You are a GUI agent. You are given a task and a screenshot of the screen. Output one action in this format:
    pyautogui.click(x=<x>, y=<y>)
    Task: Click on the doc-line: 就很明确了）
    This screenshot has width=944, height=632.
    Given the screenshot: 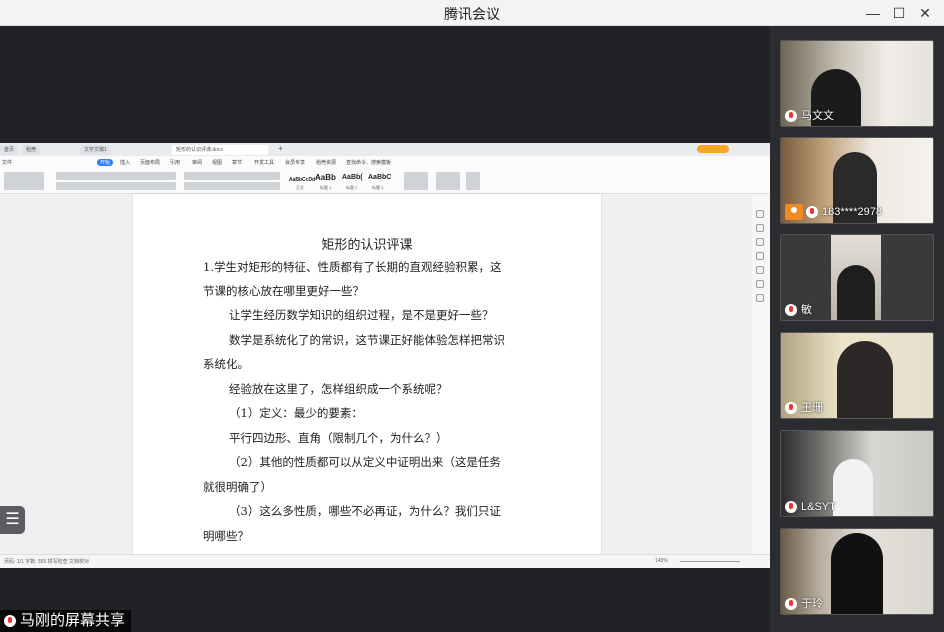 What is the action you would take?
    pyautogui.click(x=237, y=487)
    